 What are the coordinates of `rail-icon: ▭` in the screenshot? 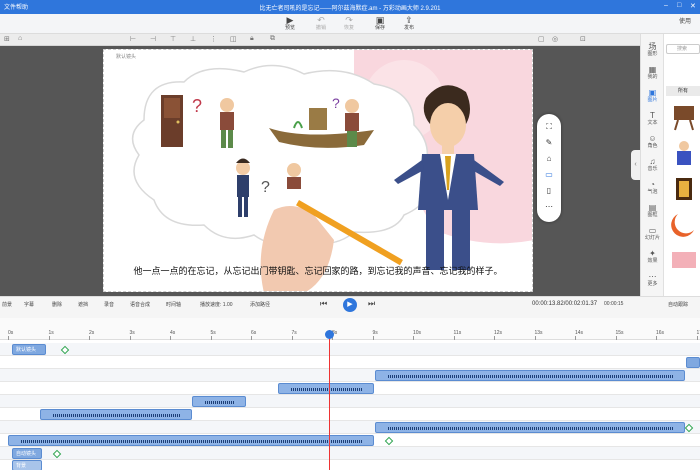 It's located at (652, 230).